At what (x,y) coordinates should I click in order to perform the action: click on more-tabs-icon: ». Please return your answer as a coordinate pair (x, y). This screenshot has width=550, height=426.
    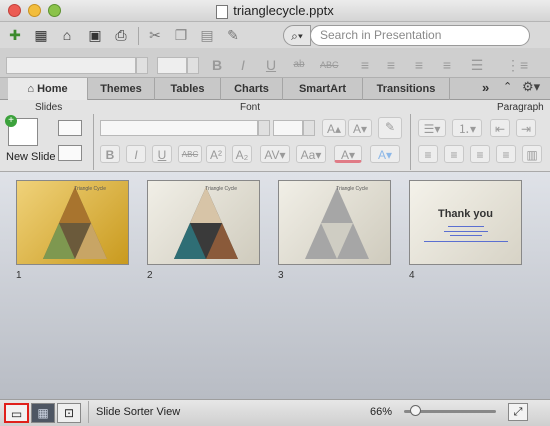
    Looking at the image, I should click on (485, 87).